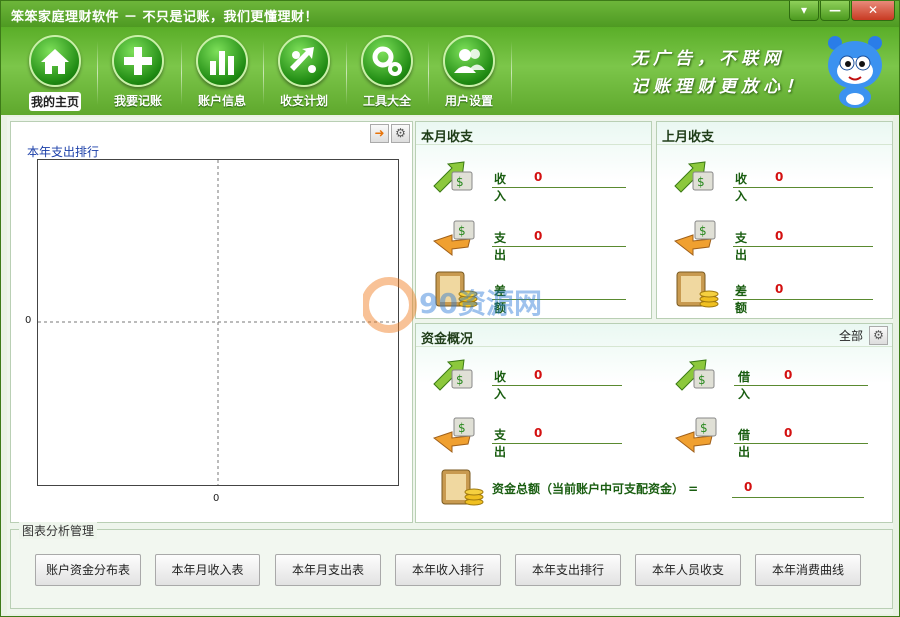 The width and height of the screenshot is (900, 617). What do you see at coordinates (216, 498) in the screenshot?
I see `chart-x-tick-label: 0` at bounding box center [216, 498].